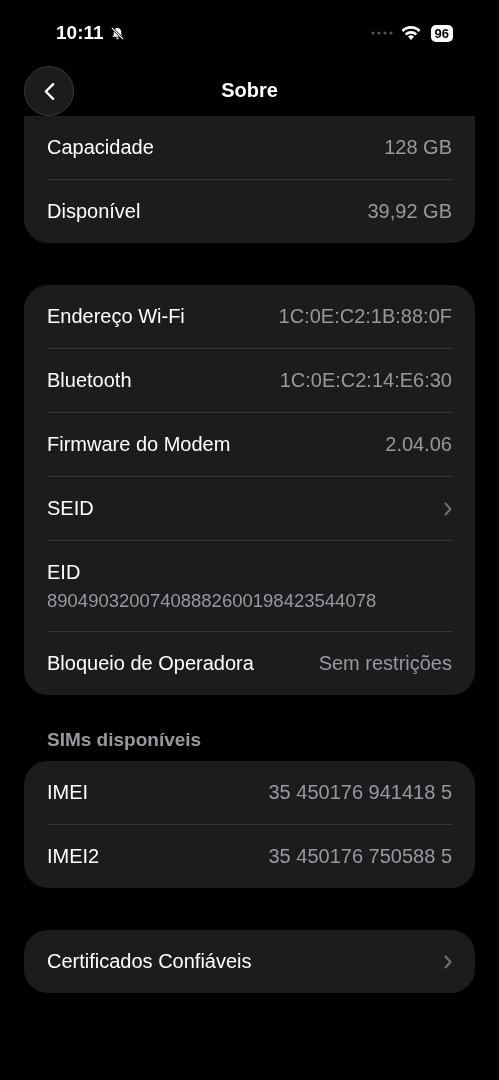  What do you see at coordinates (418, 444) in the screenshot?
I see `row-value: 2.04.06` at bounding box center [418, 444].